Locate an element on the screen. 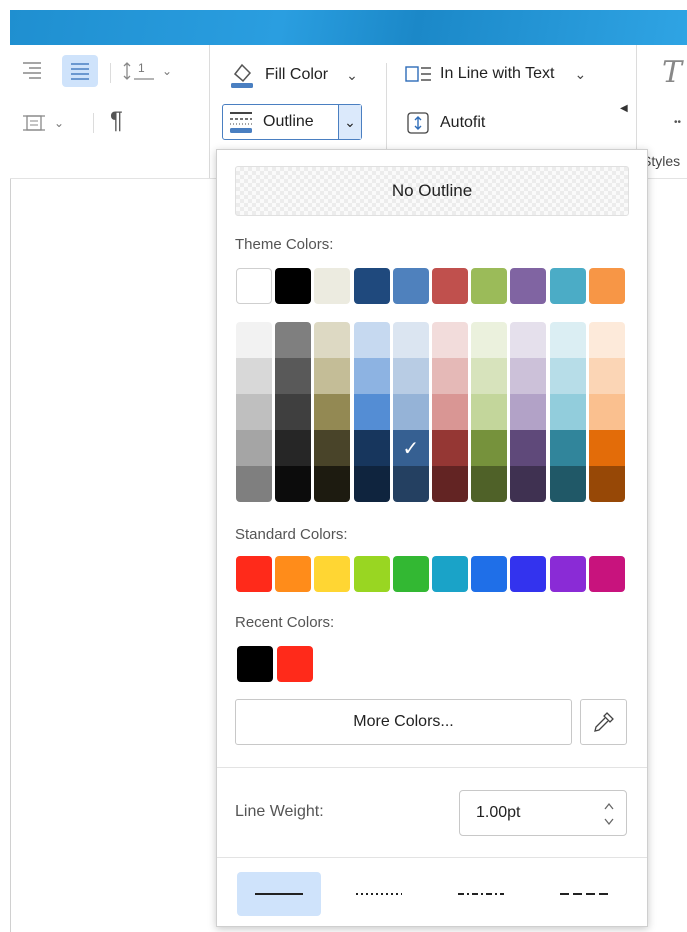 This screenshot has width=687, height=932. autofit-button: Autofit is located at coordinates (445, 123).